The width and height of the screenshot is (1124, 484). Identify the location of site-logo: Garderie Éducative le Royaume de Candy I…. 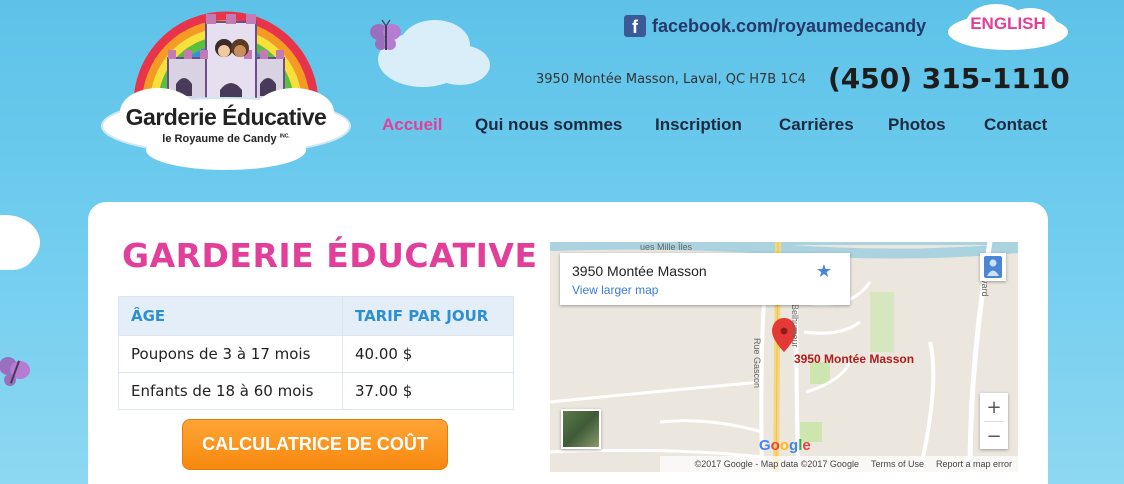
(226, 88).